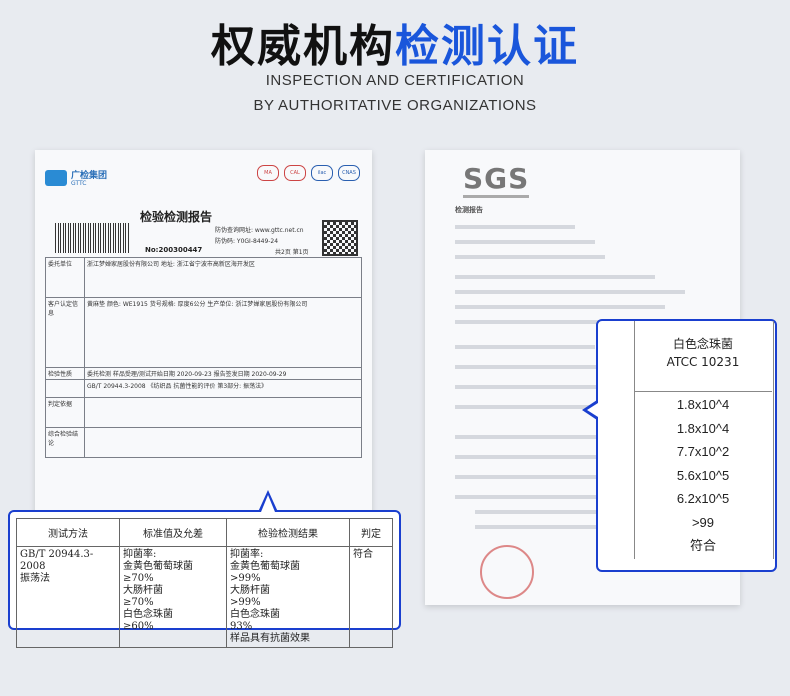 The image size is (790, 696). What do you see at coordinates (303, 46) in the screenshot?
I see `title-dark: 权威机构` at bounding box center [303, 46].